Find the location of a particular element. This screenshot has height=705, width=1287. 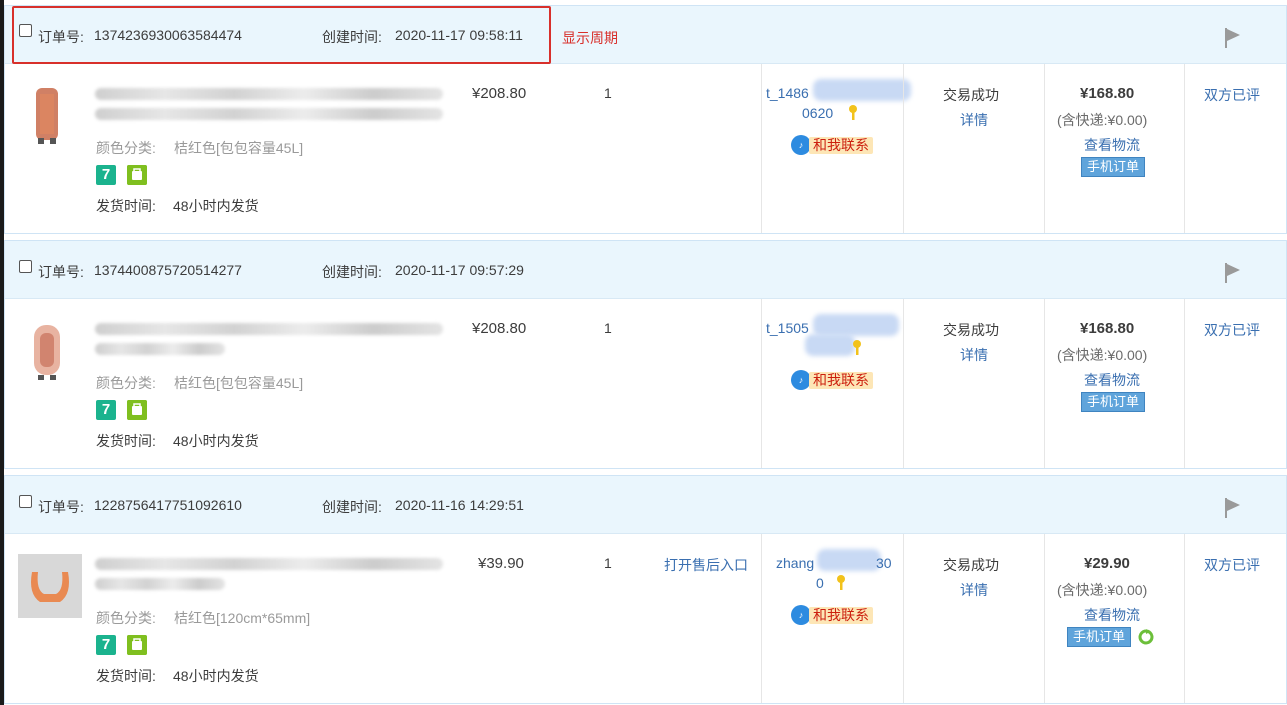

annotation-label: 显示周期 is located at coordinates (590, 38).